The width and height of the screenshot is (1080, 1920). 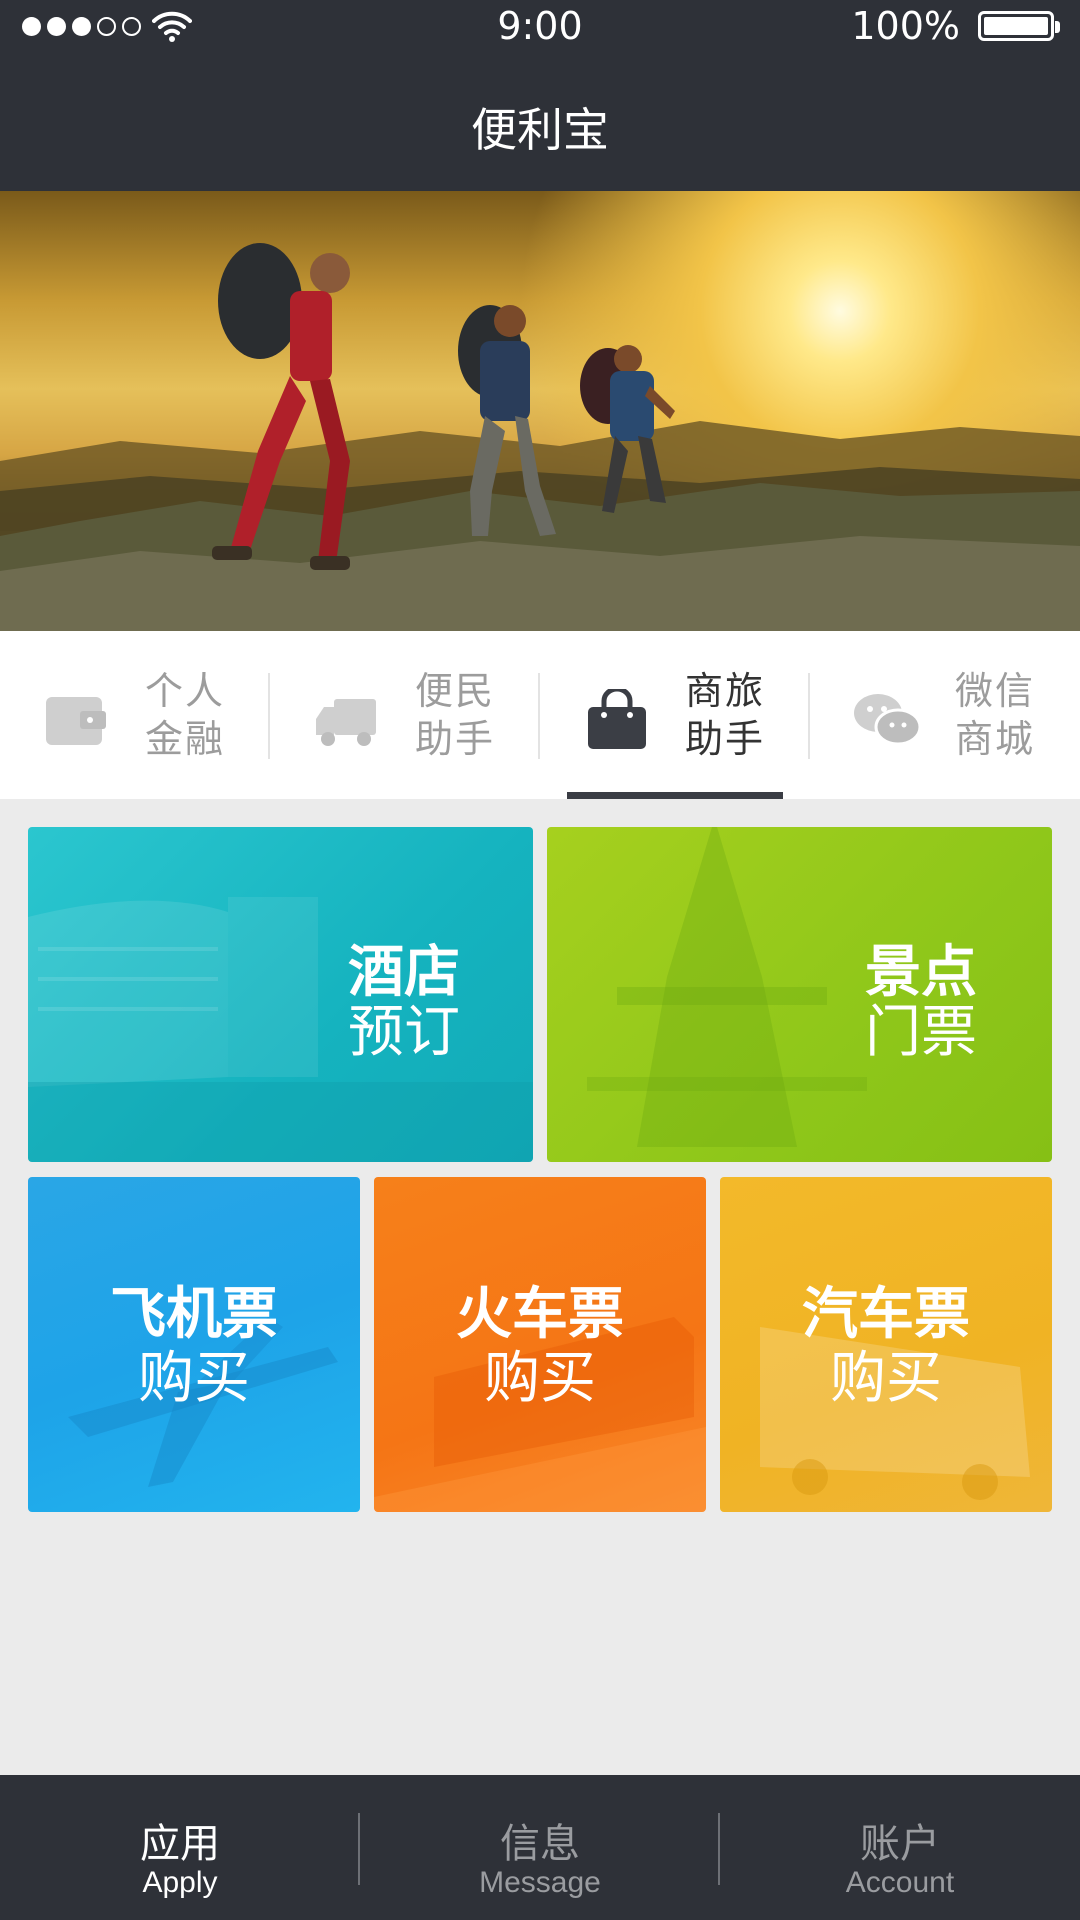 I want to click on bottom-tab-bar: 应用 Apply 信息 Message 账户 Account, so click(x=540, y=1847).